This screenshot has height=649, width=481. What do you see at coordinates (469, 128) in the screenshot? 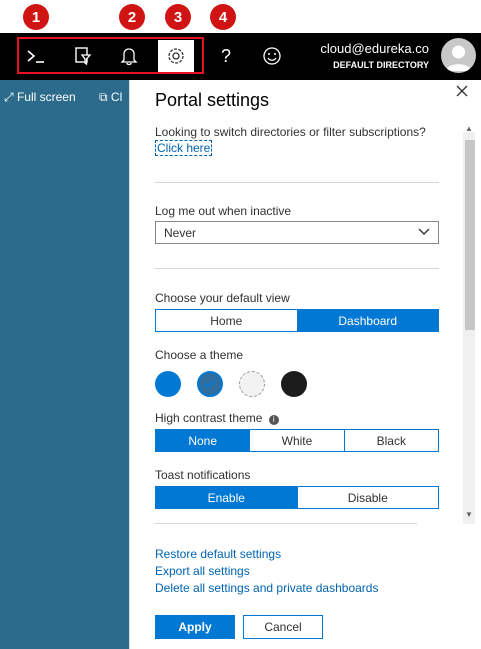
I see `scroll-up-icon: ▲` at bounding box center [469, 128].